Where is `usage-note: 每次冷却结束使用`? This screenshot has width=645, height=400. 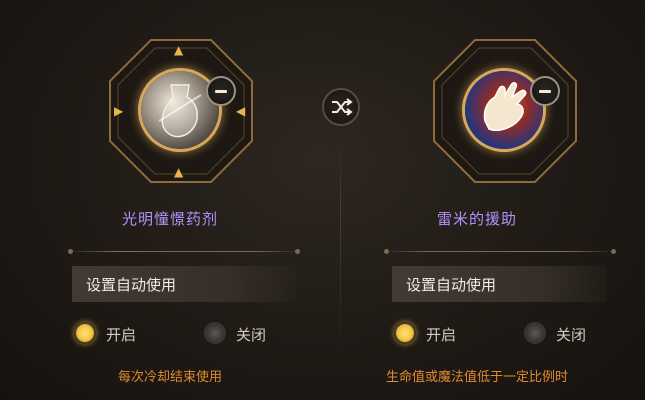 usage-note: 每次冷却结束使用 is located at coordinates (169, 377).